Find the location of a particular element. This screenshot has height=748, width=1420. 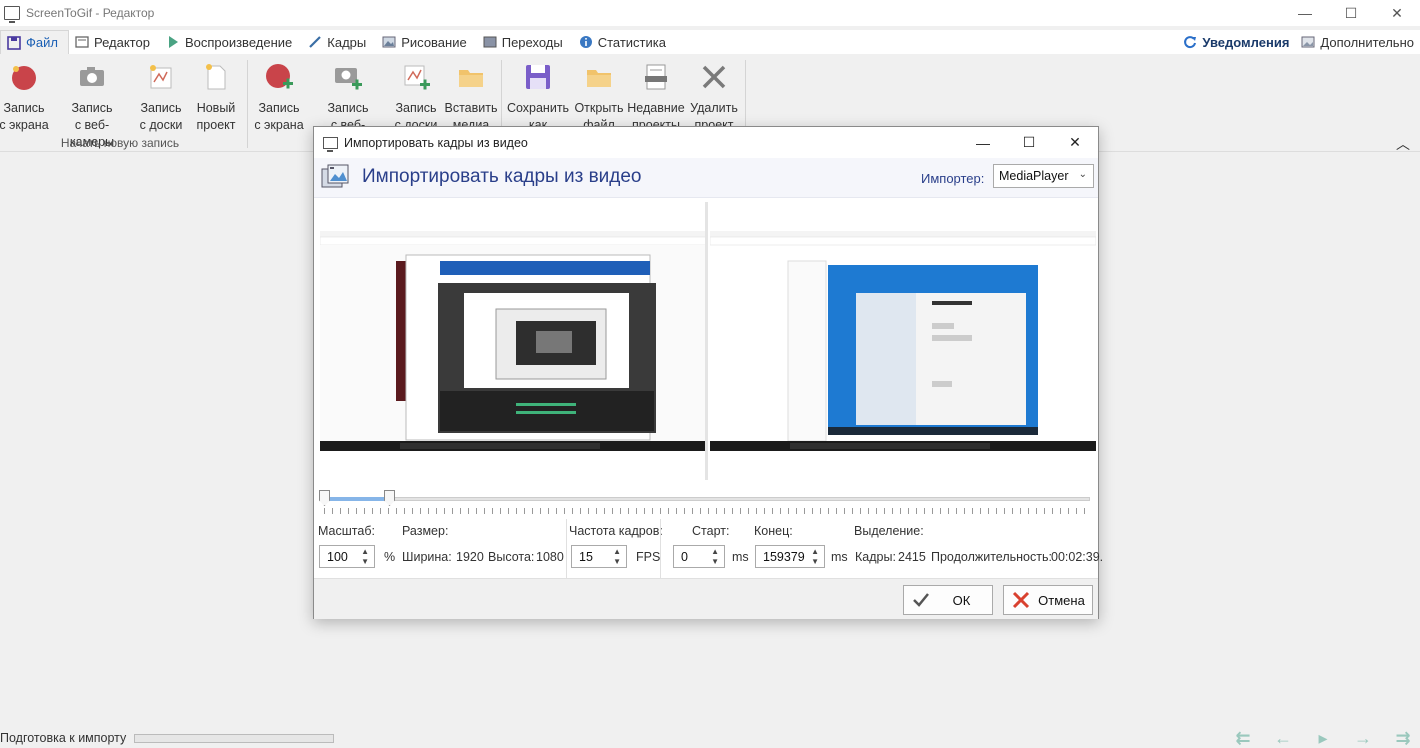

size-label: Размер: is located at coordinates (425, 531).